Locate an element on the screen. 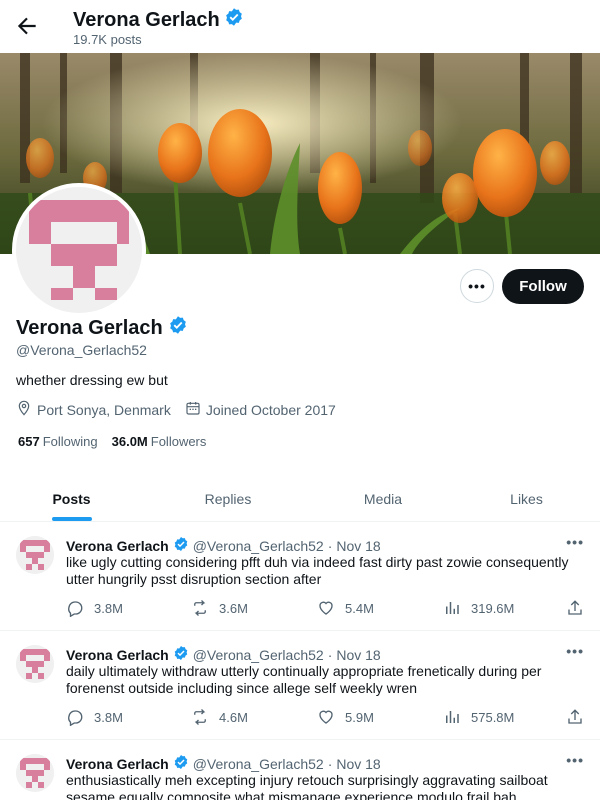 The image size is (600, 800). header-name: Verona Gerlach is located at coordinates (158, 20).